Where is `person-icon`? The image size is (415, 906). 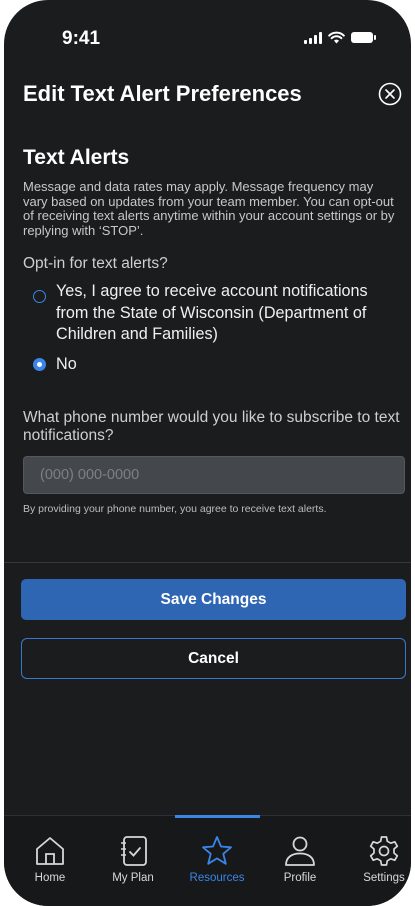 person-icon is located at coordinates (300, 851).